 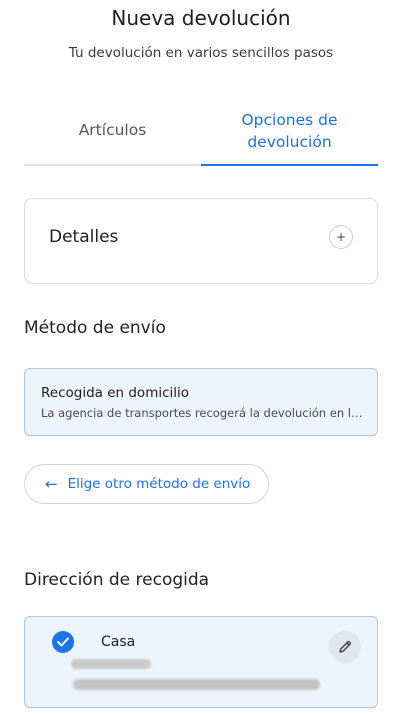 I want to click on edit-address-button, so click(x=345, y=647).